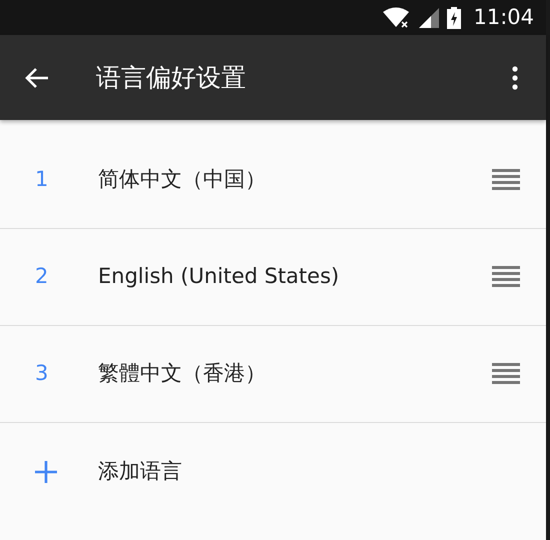  What do you see at coordinates (295, 277) in the screenshot?
I see `language-name: English (United States)` at bounding box center [295, 277].